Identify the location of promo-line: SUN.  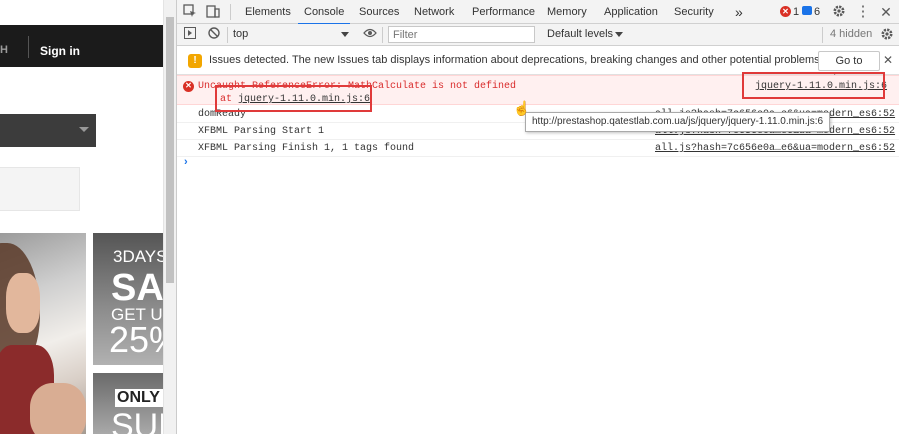
(137, 420).